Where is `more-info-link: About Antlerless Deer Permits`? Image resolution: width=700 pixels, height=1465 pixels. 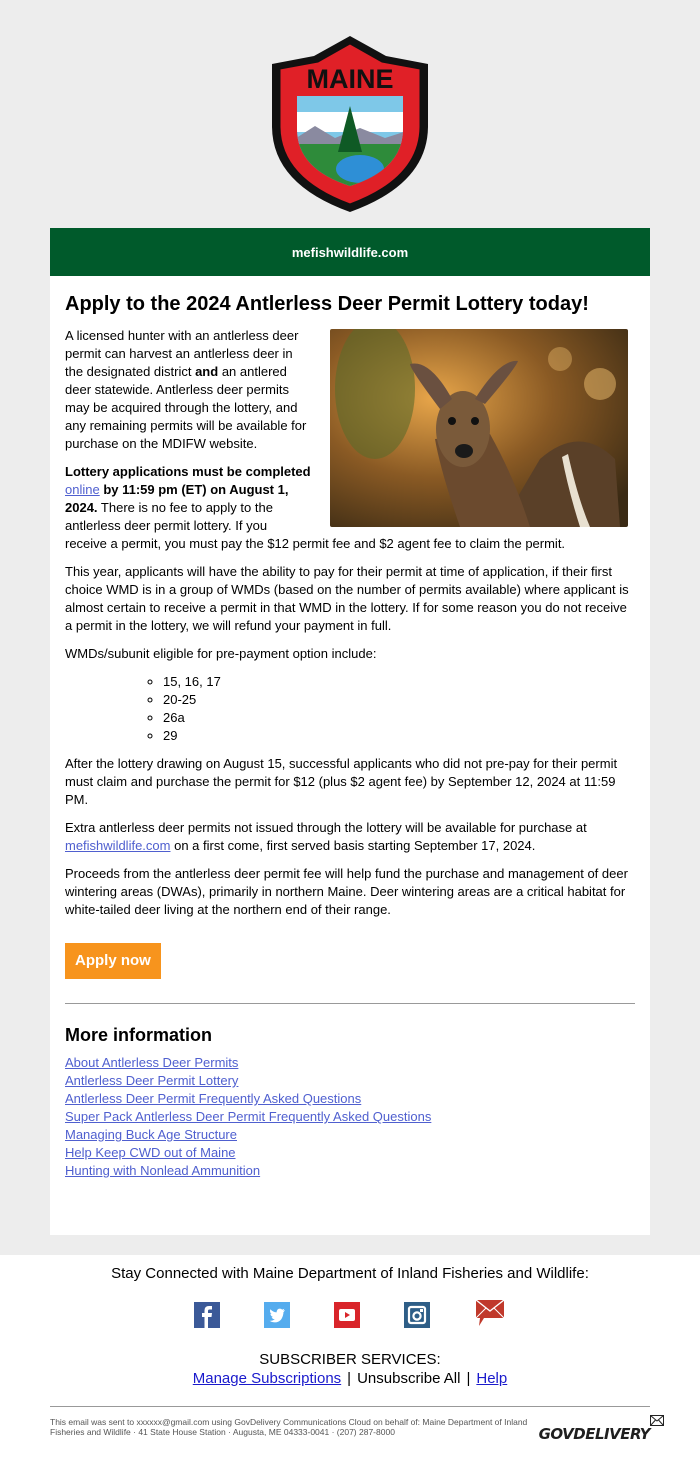 more-info-link: About Antlerless Deer Permits is located at coordinates (350, 1063).